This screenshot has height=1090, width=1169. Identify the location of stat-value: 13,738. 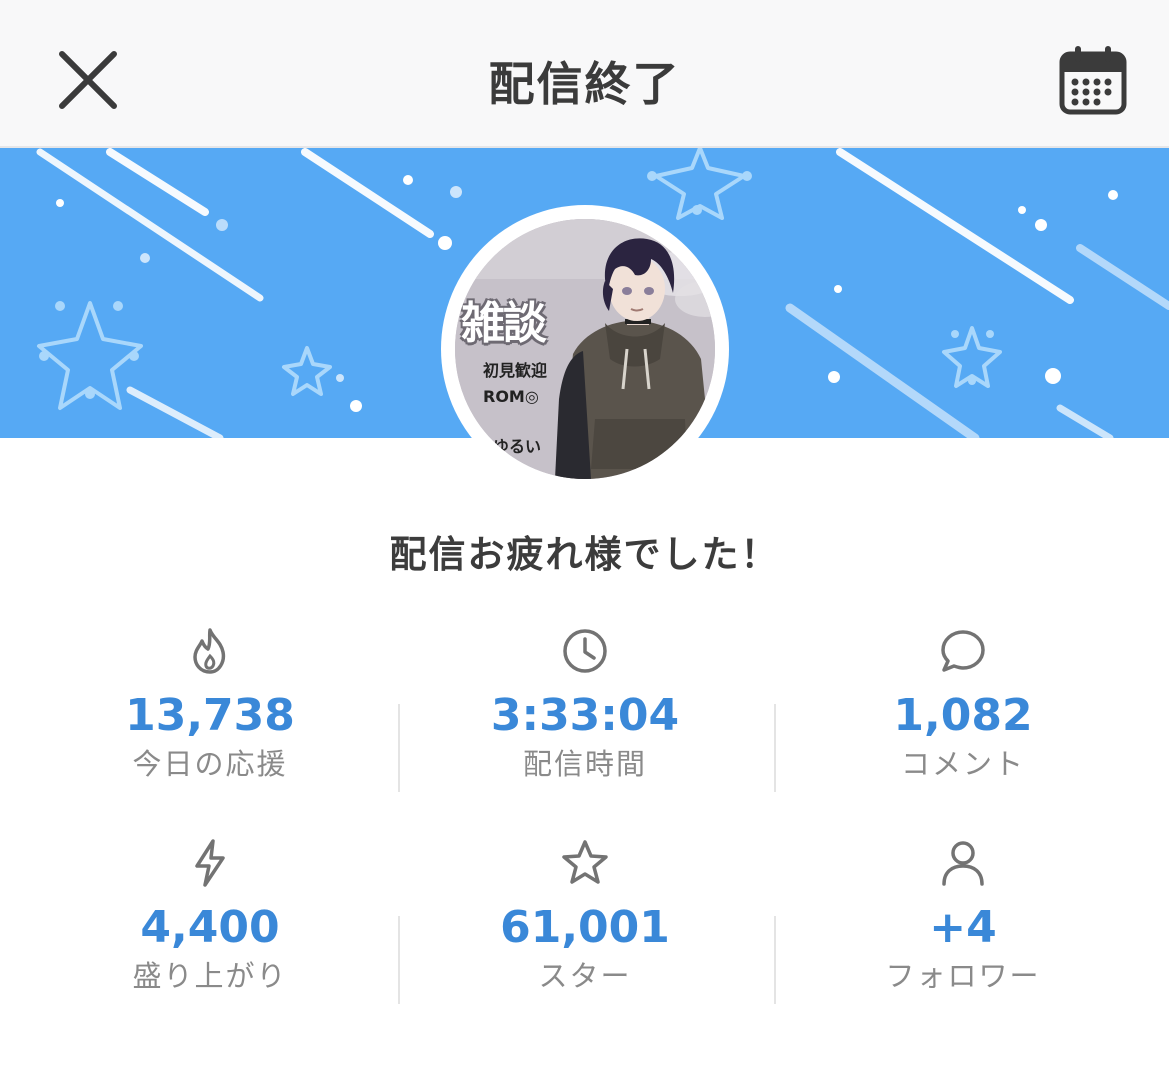
(210, 715).